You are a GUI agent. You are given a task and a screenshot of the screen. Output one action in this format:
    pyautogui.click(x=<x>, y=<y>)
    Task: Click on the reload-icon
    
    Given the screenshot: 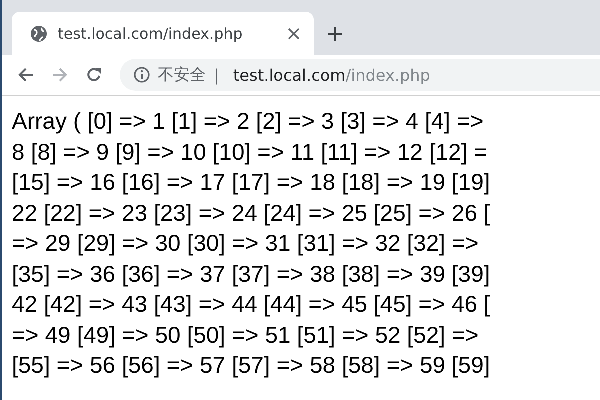 What is the action you would take?
    pyautogui.click(x=94, y=75)
    